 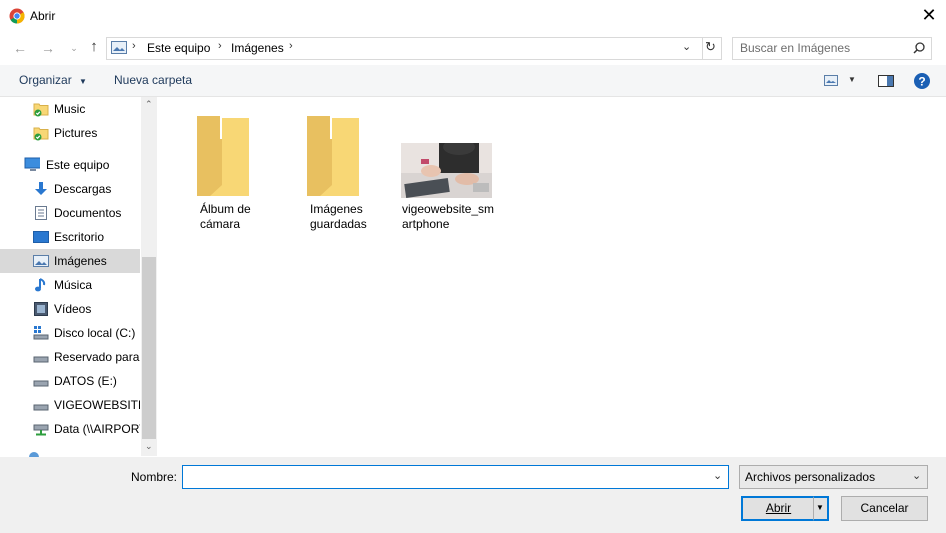 I want to click on up-icon: ↑, so click(x=94, y=47).